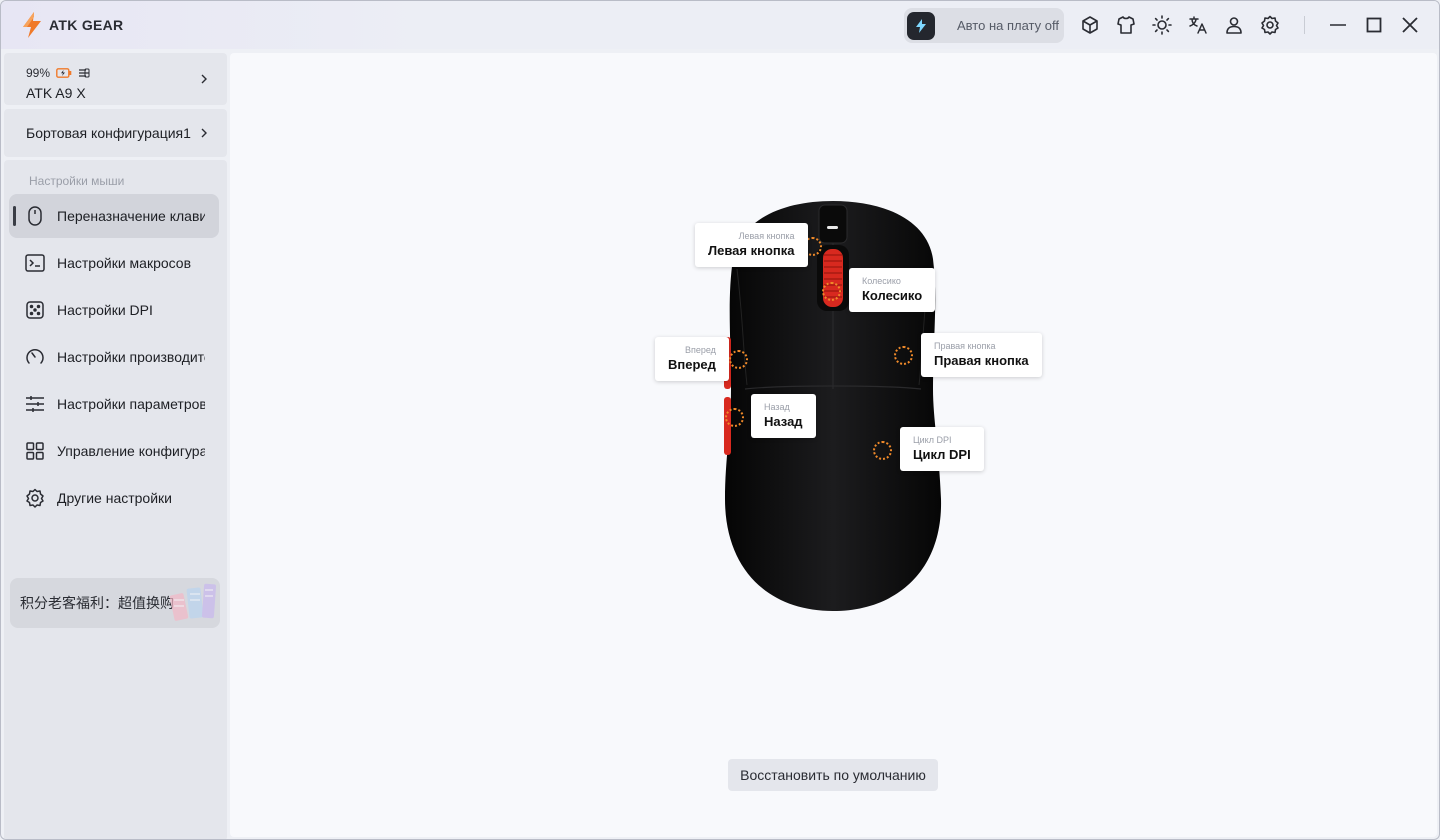 This screenshot has height=840, width=1440. What do you see at coordinates (131, 216) in the screenshot?
I see `sidebar-item-label: Переназначение клавиш` at bounding box center [131, 216].